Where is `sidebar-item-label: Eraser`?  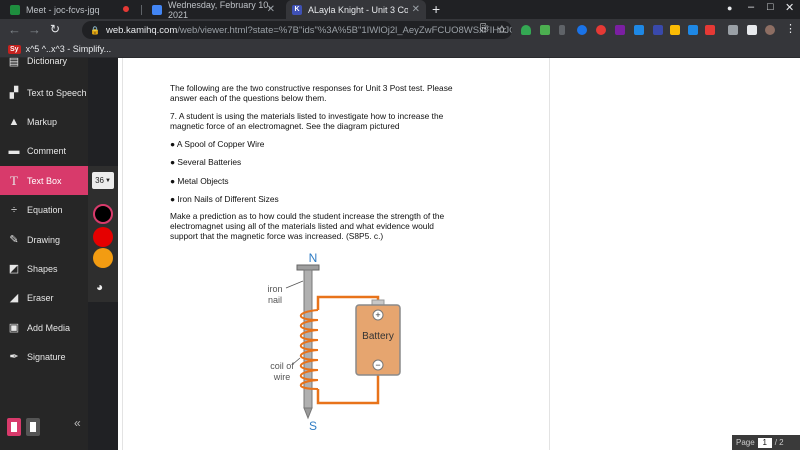 sidebar-item-label: Eraser is located at coordinates (40, 297).